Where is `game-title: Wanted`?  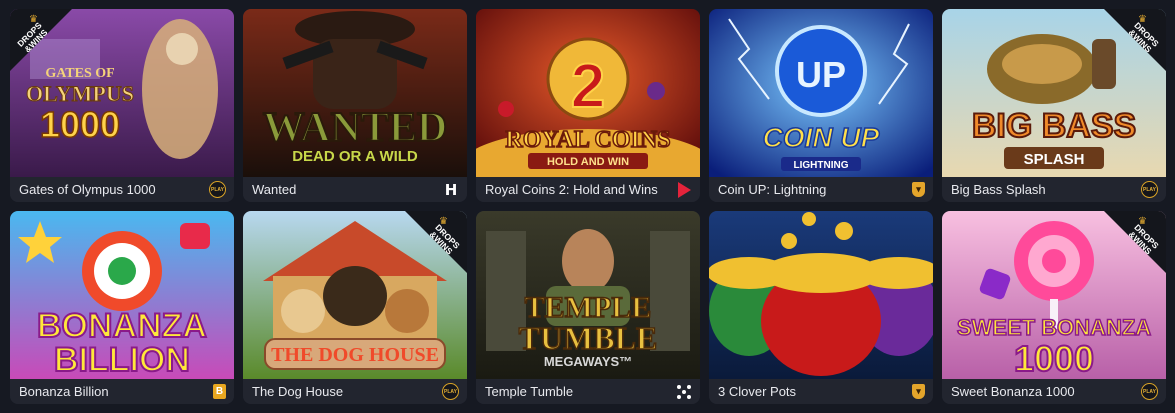 game-title: Wanted is located at coordinates (274, 189).